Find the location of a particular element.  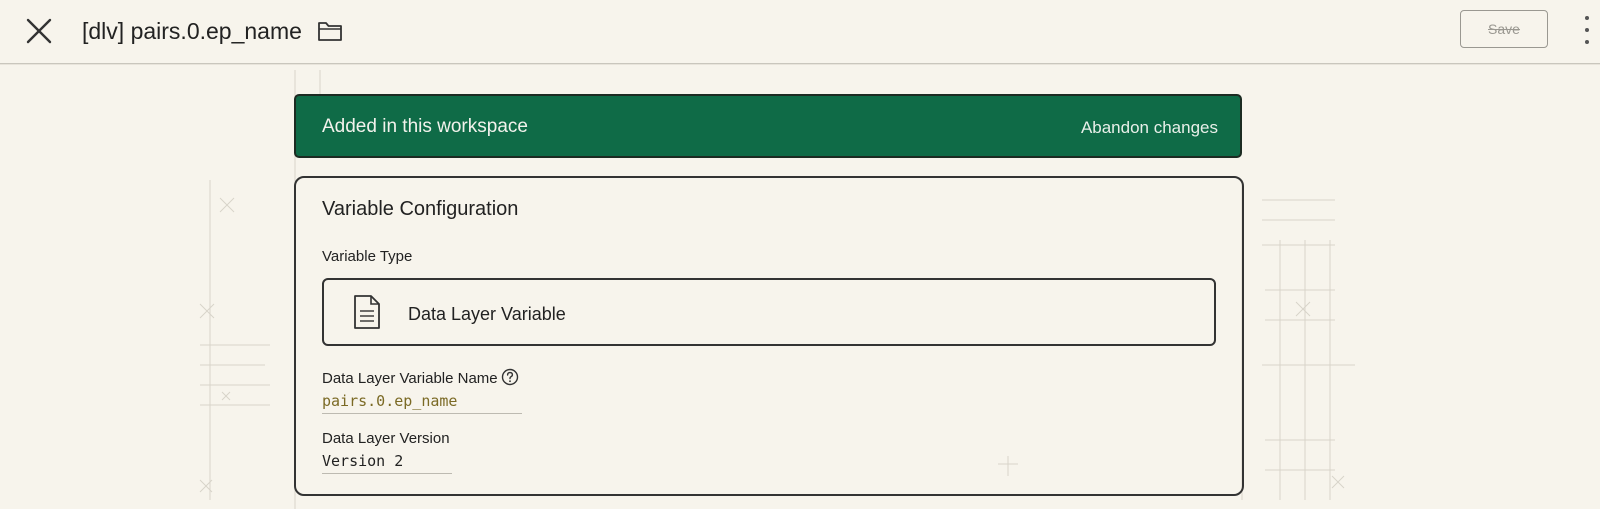

dlv-version-select: Version 2 is located at coordinates (387, 461).